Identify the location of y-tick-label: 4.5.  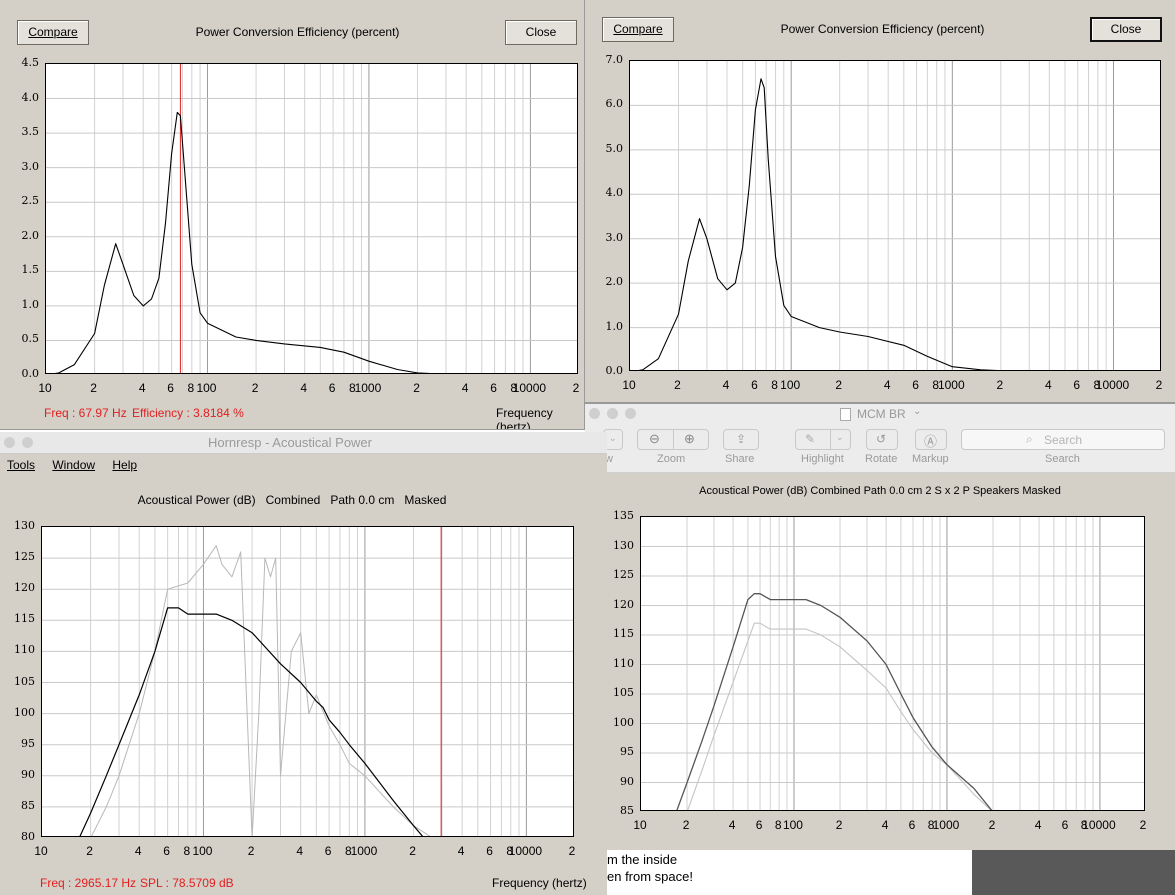
(30, 62).